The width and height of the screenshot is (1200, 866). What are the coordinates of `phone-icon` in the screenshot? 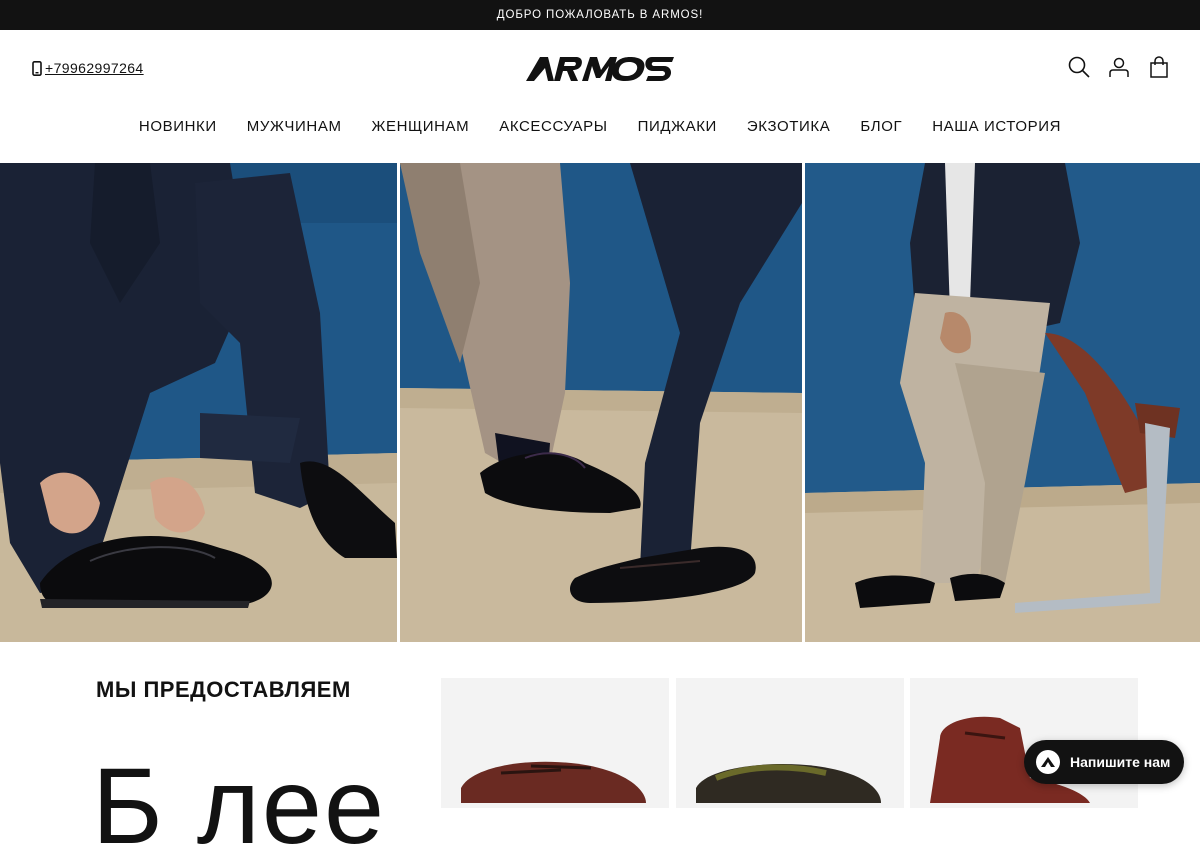 It's located at (37, 68).